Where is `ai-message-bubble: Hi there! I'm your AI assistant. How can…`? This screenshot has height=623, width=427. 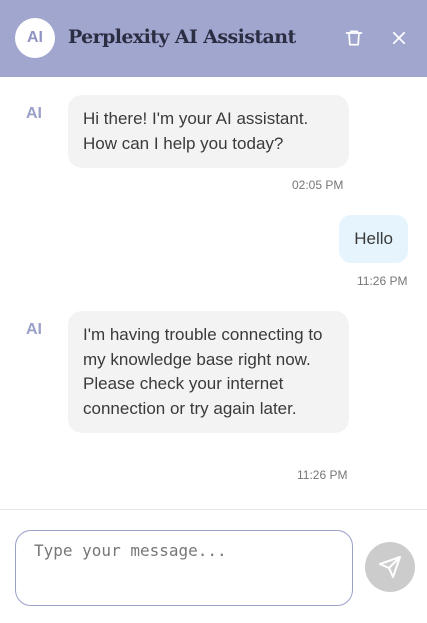
ai-message-bubble: Hi there! I'm your AI assistant. How can… is located at coordinates (208, 131).